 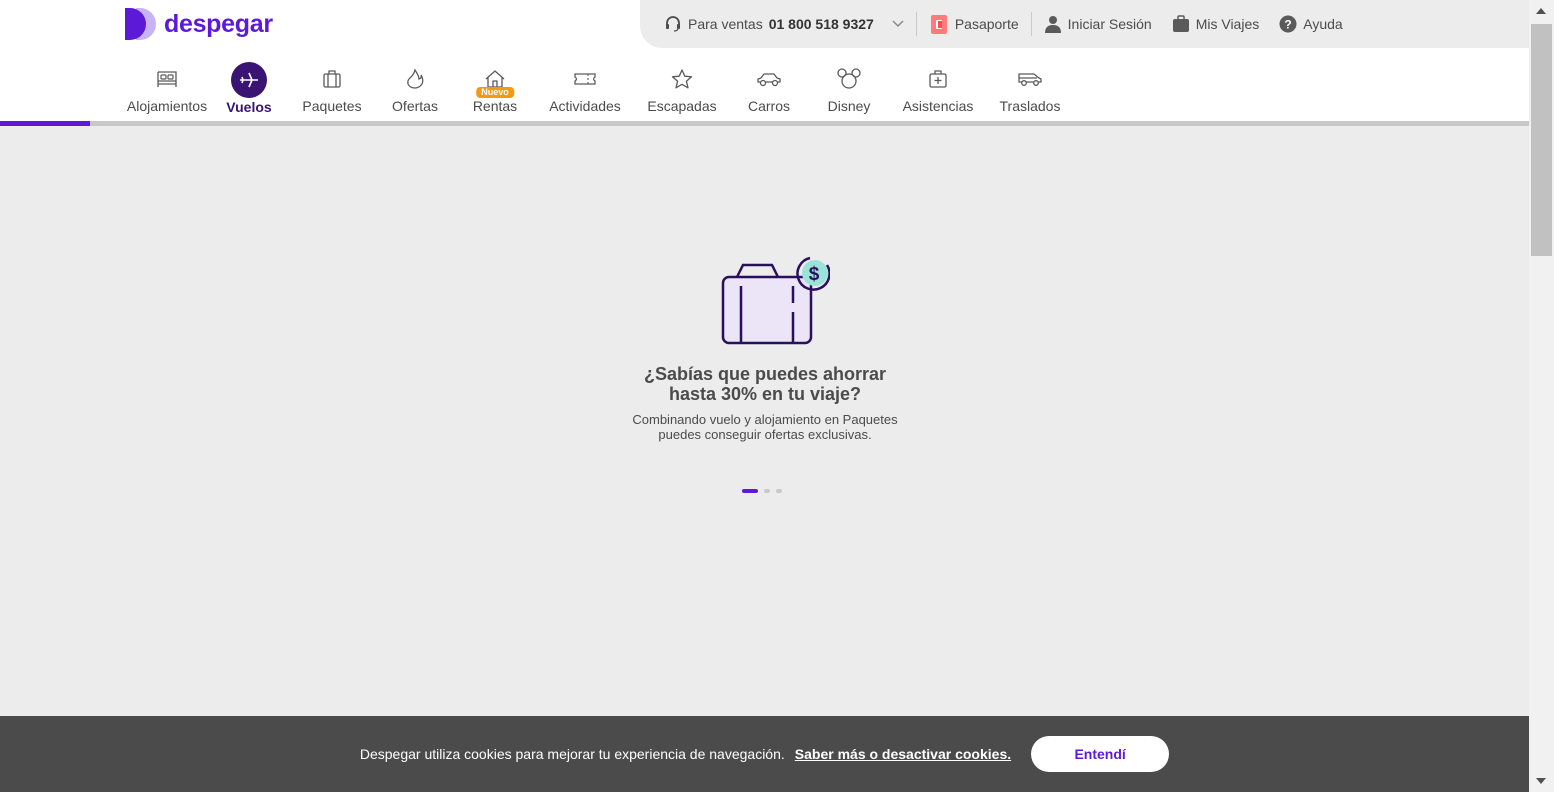 What do you see at coordinates (682, 106) in the screenshot?
I see `nav-label: Escapadas` at bounding box center [682, 106].